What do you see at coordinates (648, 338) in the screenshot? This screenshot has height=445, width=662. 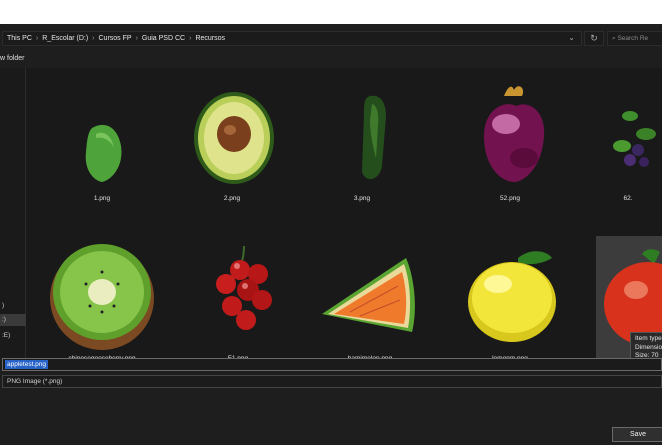 I see `tooltip-line: Item type` at bounding box center [648, 338].